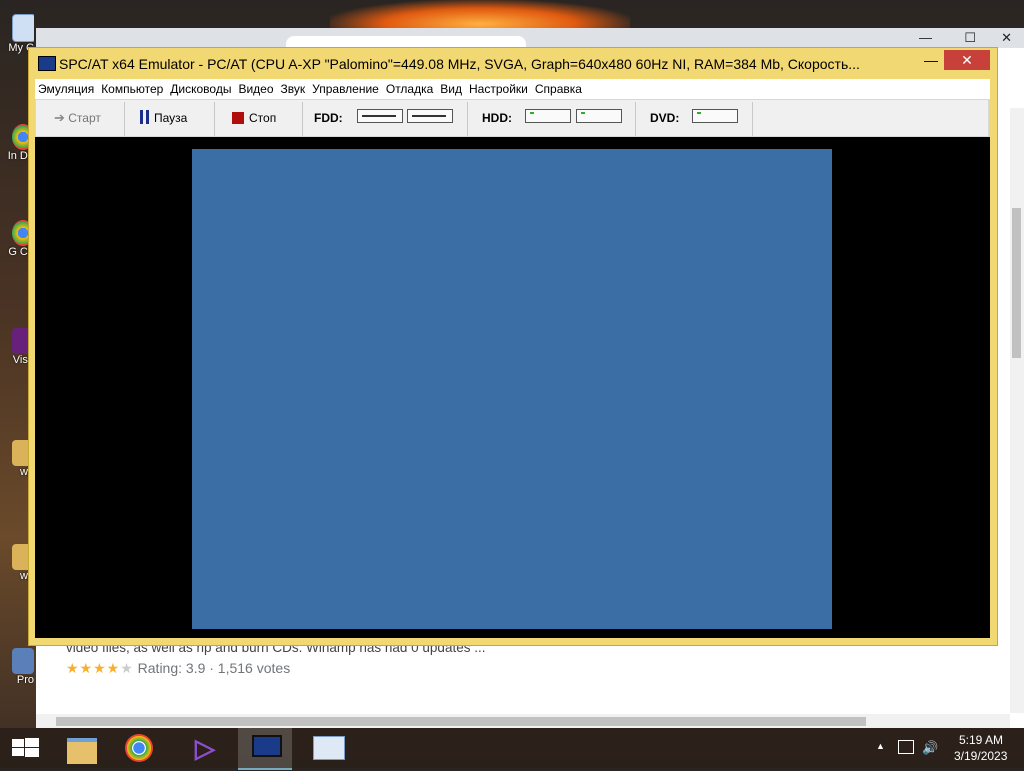 This screenshot has height=771, width=1024. What do you see at coordinates (82, 751) in the screenshot?
I see `file-explorer-icon` at bounding box center [82, 751].